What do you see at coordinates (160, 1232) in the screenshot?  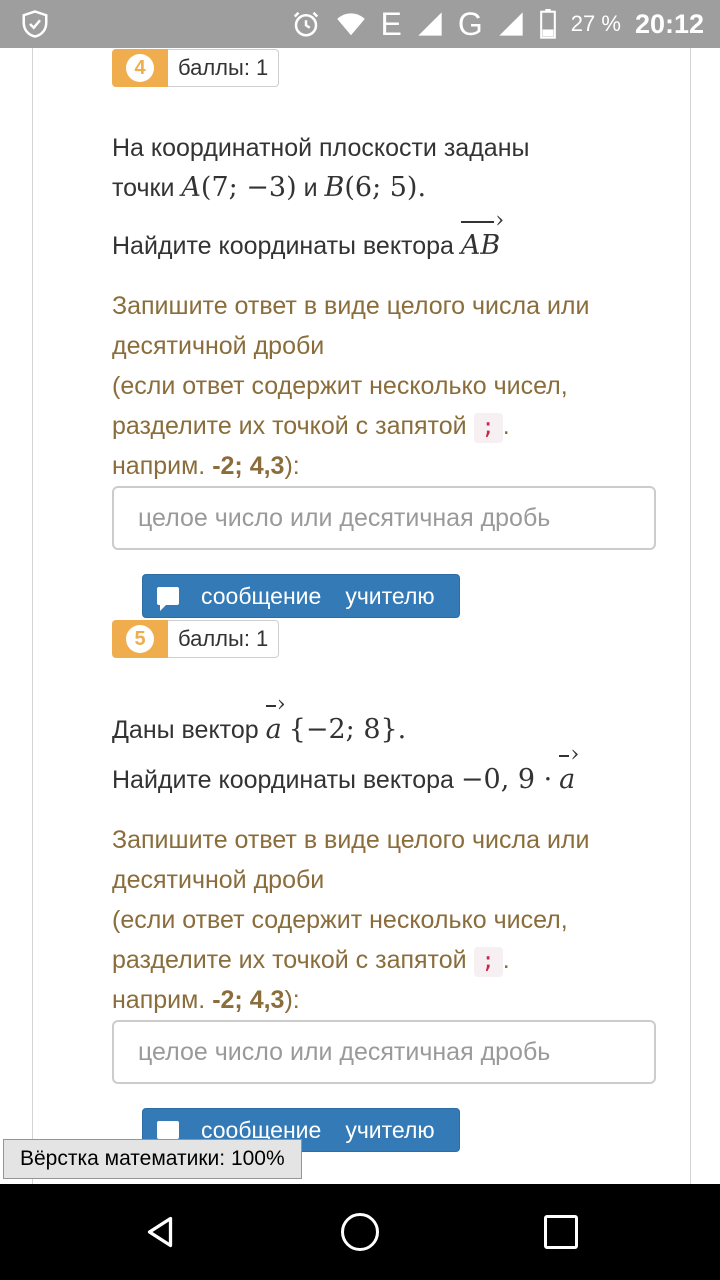 I see `back-icon` at bounding box center [160, 1232].